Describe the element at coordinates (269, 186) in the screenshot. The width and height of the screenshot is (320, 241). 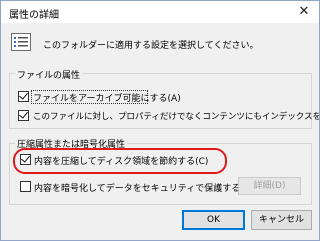
I see `details-button: 詳細(D)` at that location.